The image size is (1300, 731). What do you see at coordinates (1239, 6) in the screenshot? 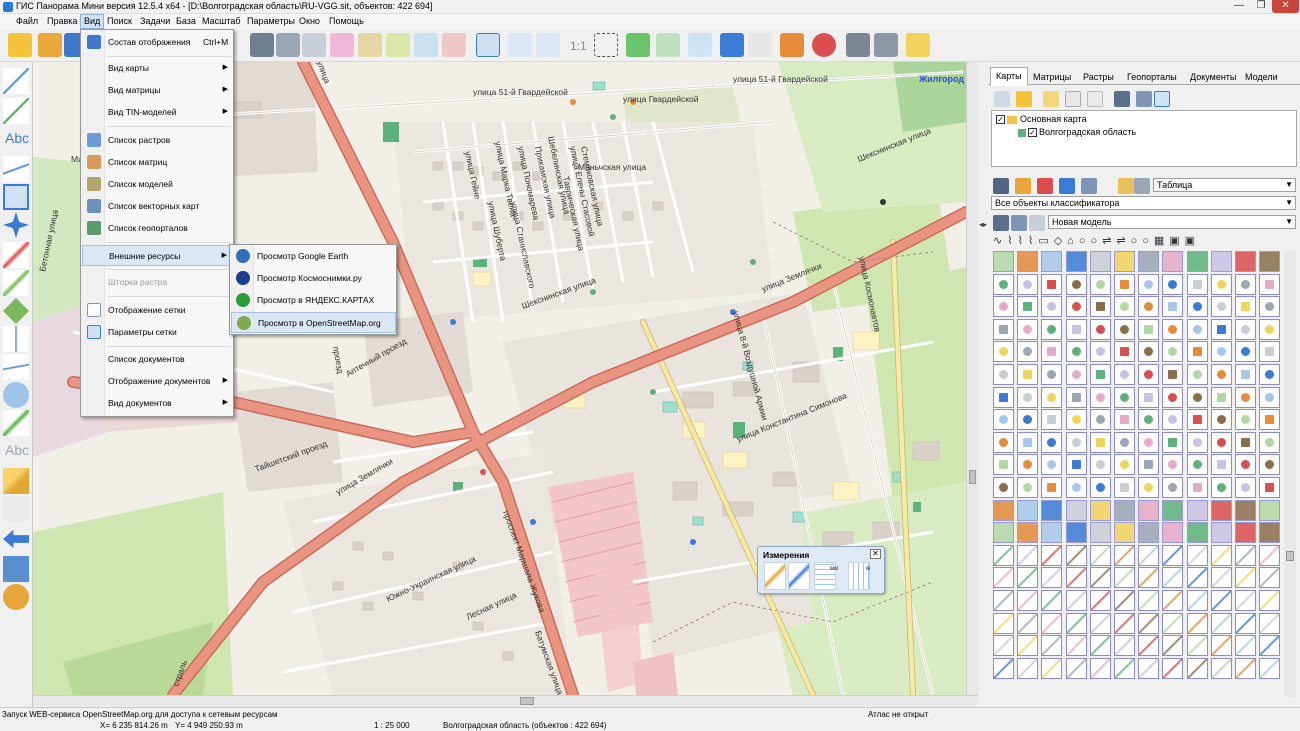
I see `minimize-button: —` at bounding box center [1239, 6].